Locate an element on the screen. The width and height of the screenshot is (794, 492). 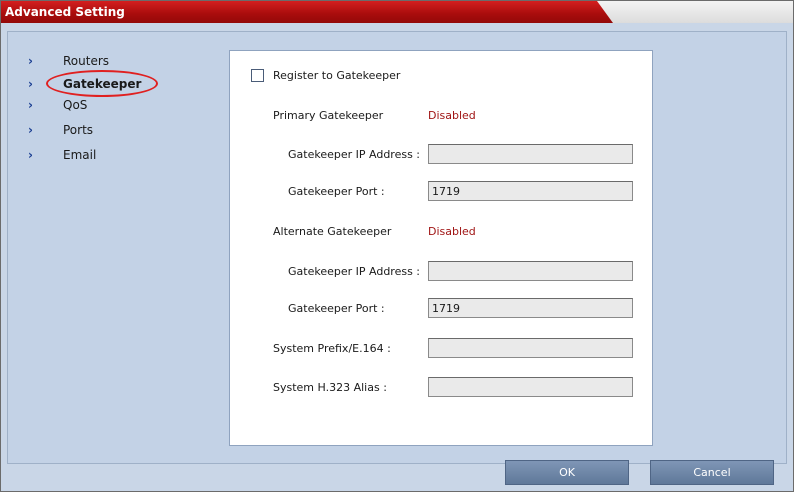
alternate-gatekeeper-label: Alternate Gatekeeper is located at coordinates (332, 231).